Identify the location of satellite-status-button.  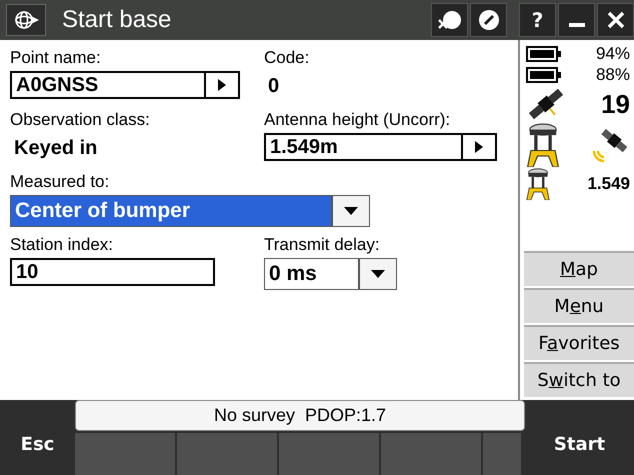
(449, 20).